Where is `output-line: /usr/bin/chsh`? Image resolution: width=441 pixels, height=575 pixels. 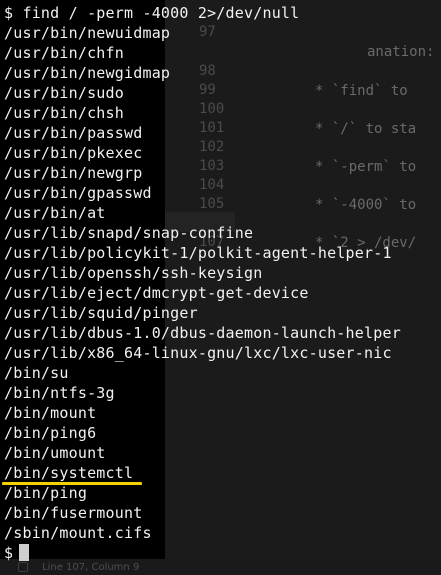 output-line: /usr/bin/chsh is located at coordinates (64, 113).